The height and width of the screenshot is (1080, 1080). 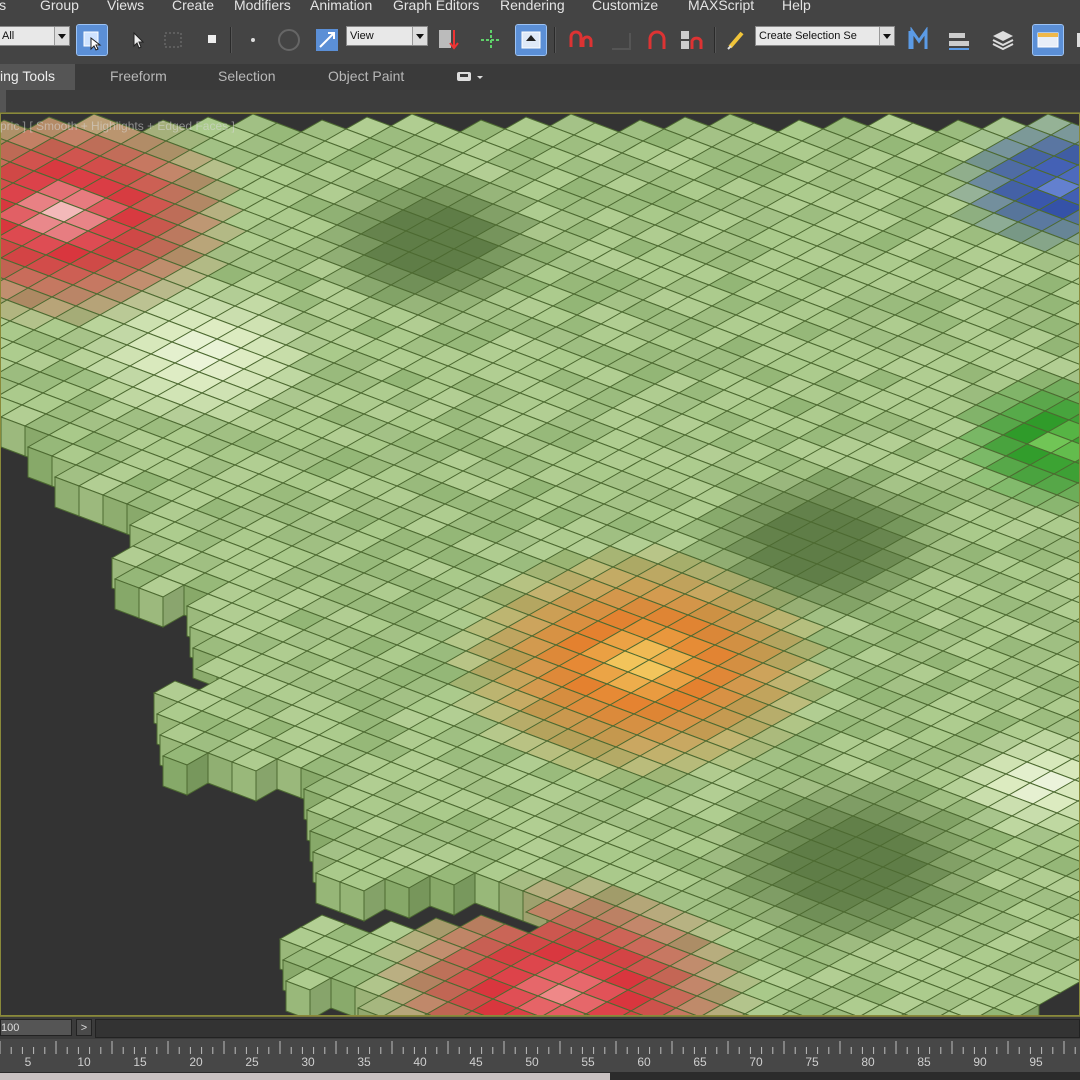 I want to click on menu-rendering: Rendering, so click(x=532, y=6).